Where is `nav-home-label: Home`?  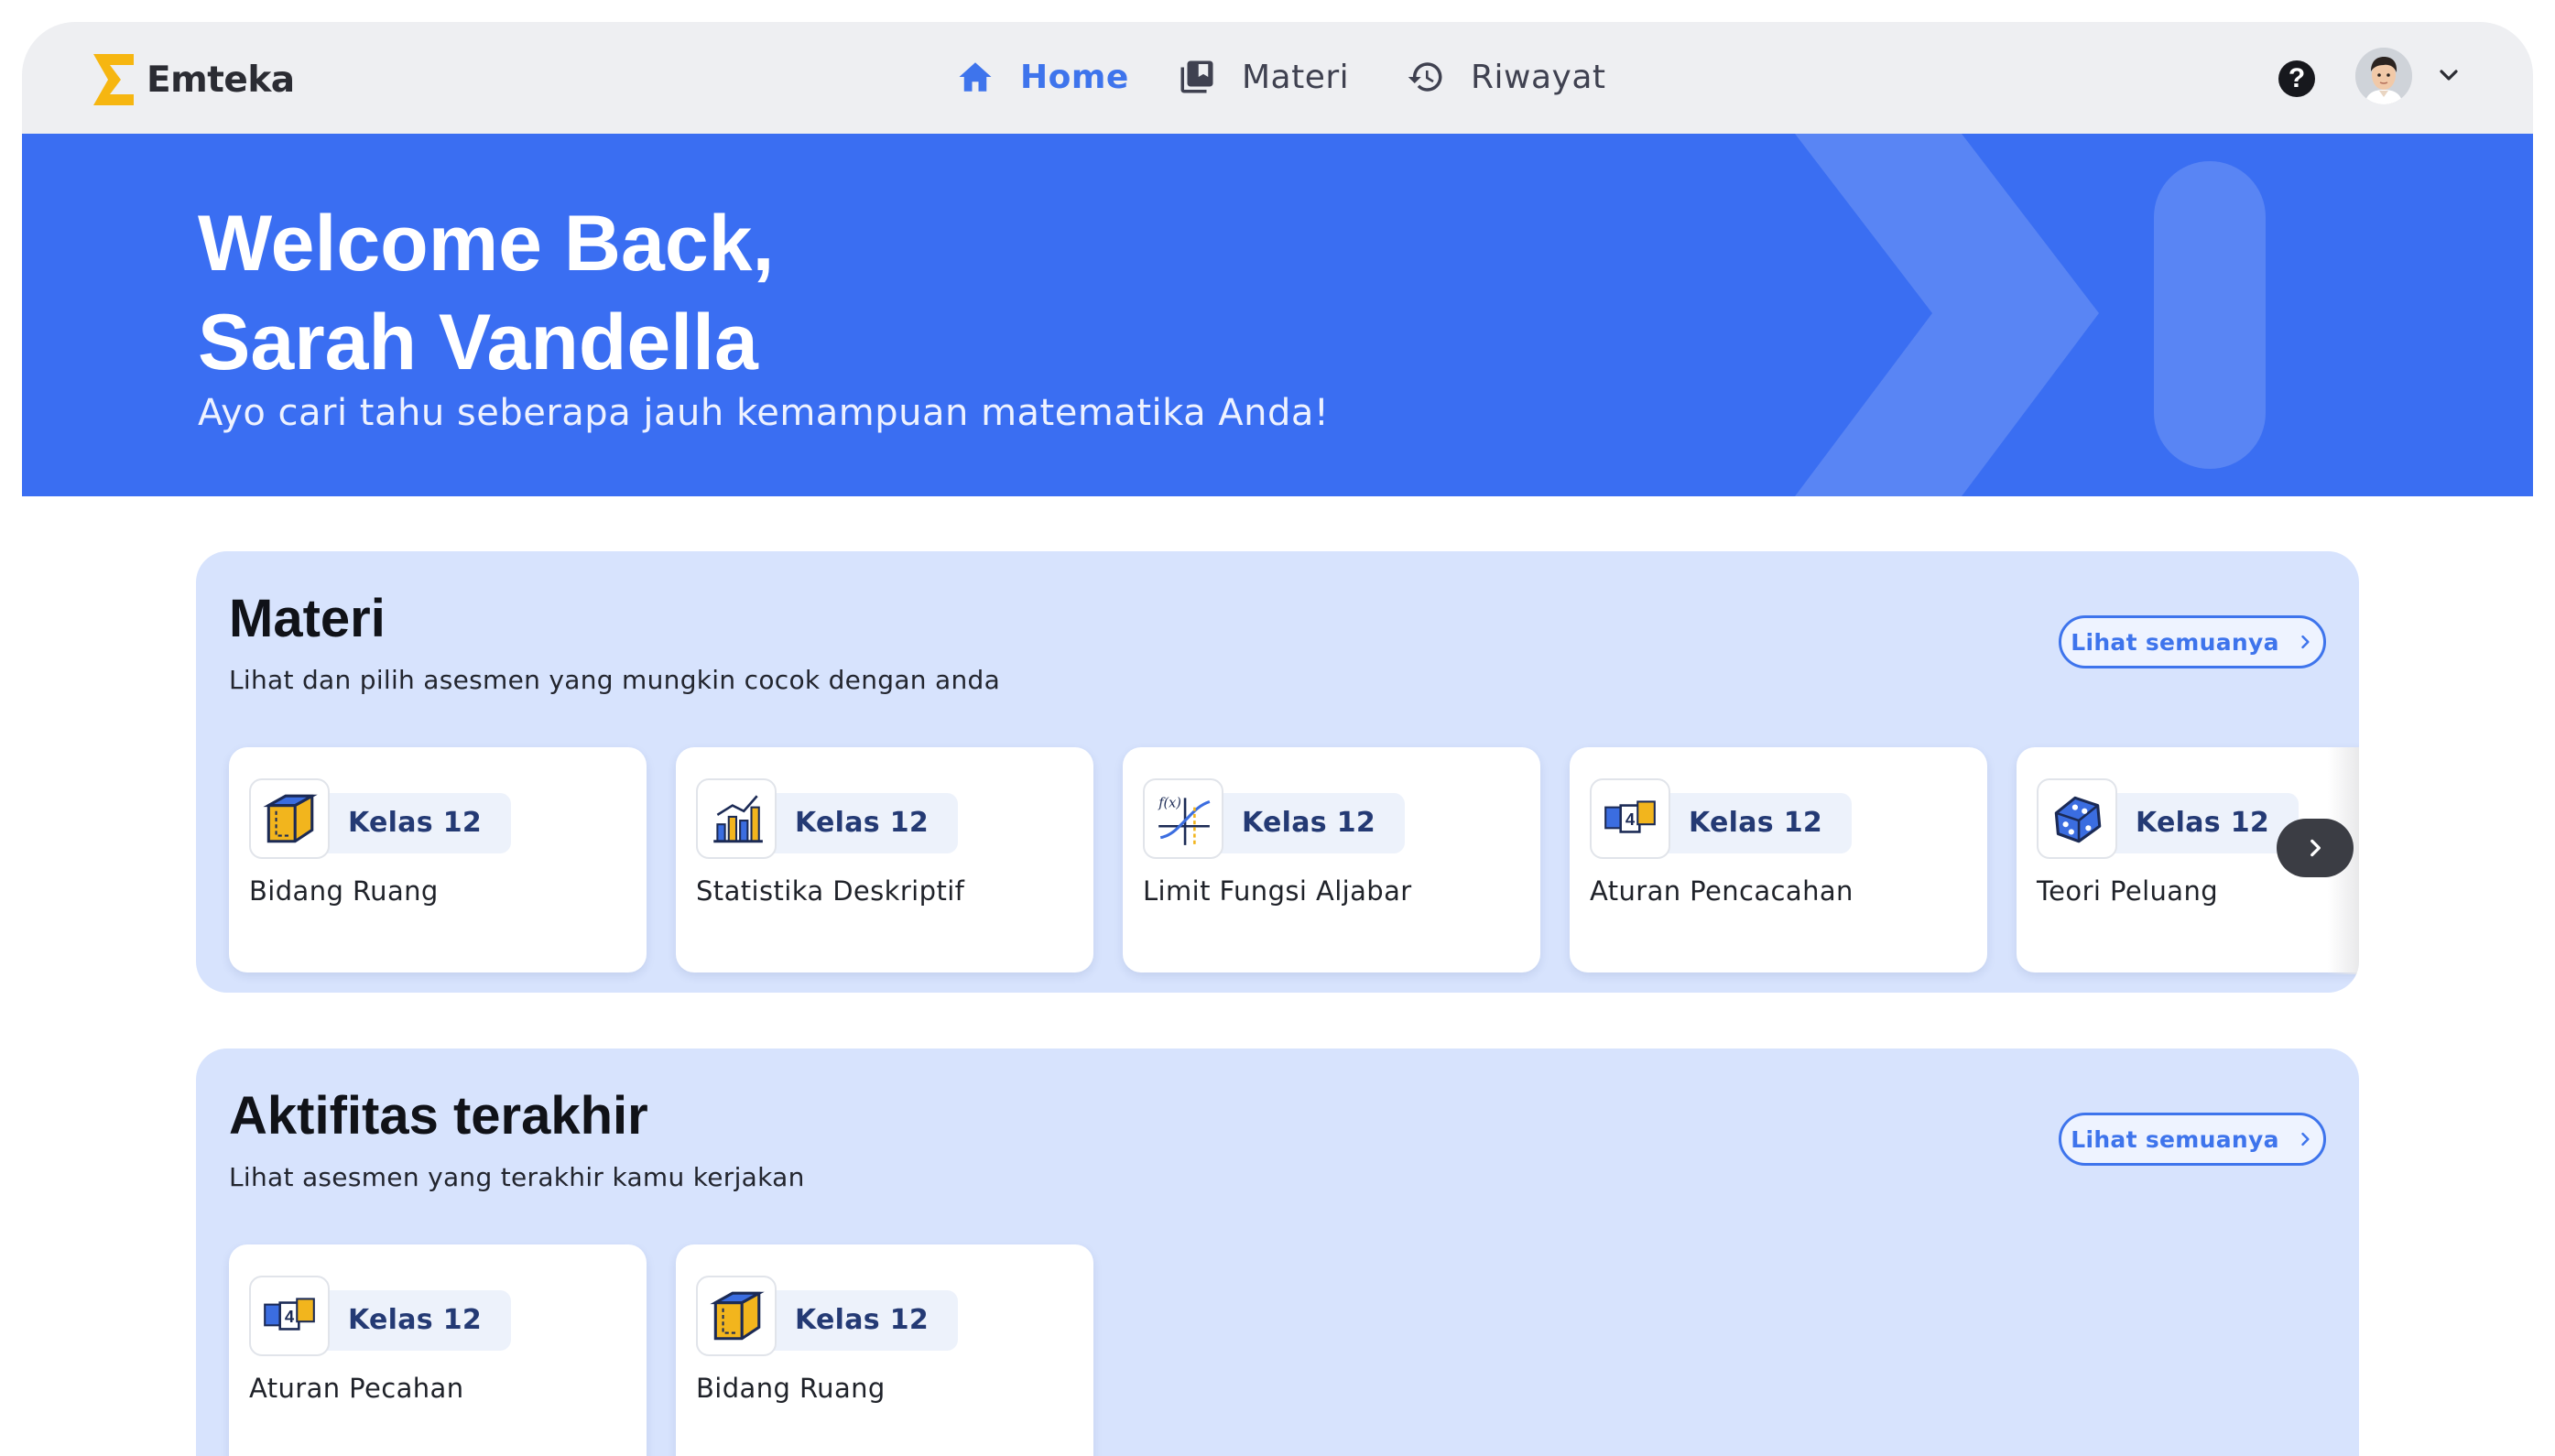
nav-home-label: Home is located at coordinates (1074, 77).